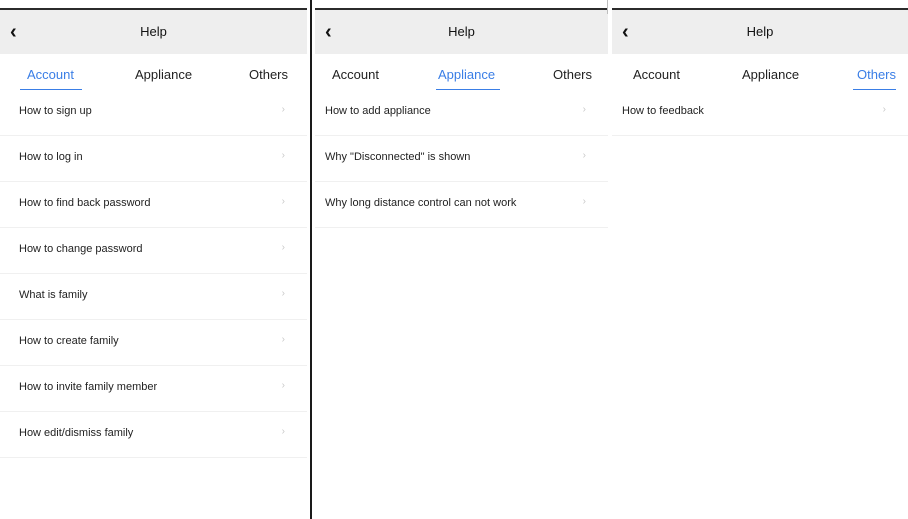 Image resolution: width=908 pixels, height=519 pixels. Describe the element at coordinates (153, 113) in the screenshot. I see `list-item: How to sign up ›` at that location.